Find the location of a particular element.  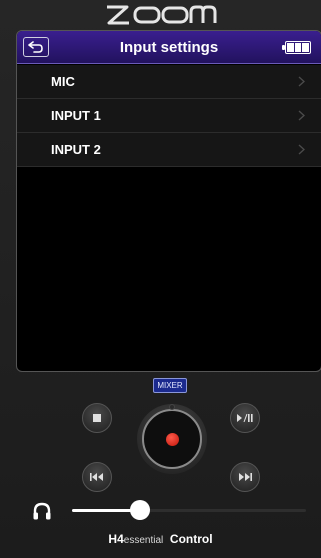

zoom-logo-graphic is located at coordinates (161, 15).